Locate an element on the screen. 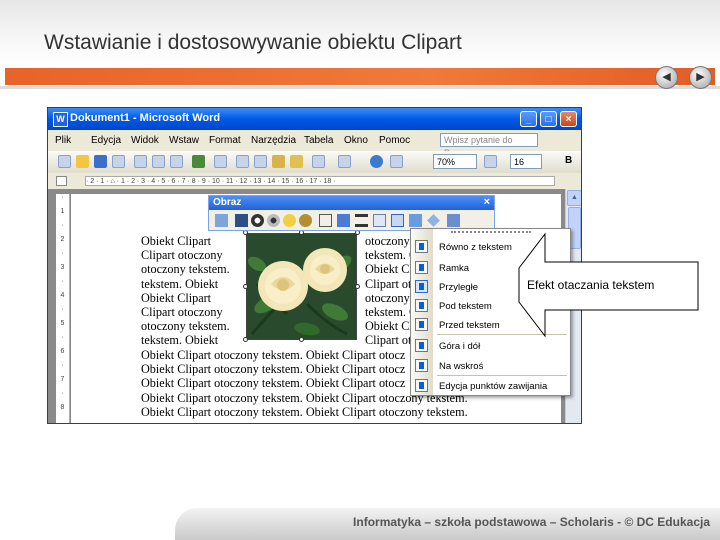 Image resolution: width=720 pixels, height=540 pixels. close-button: × is located at coordinates (568, 119).